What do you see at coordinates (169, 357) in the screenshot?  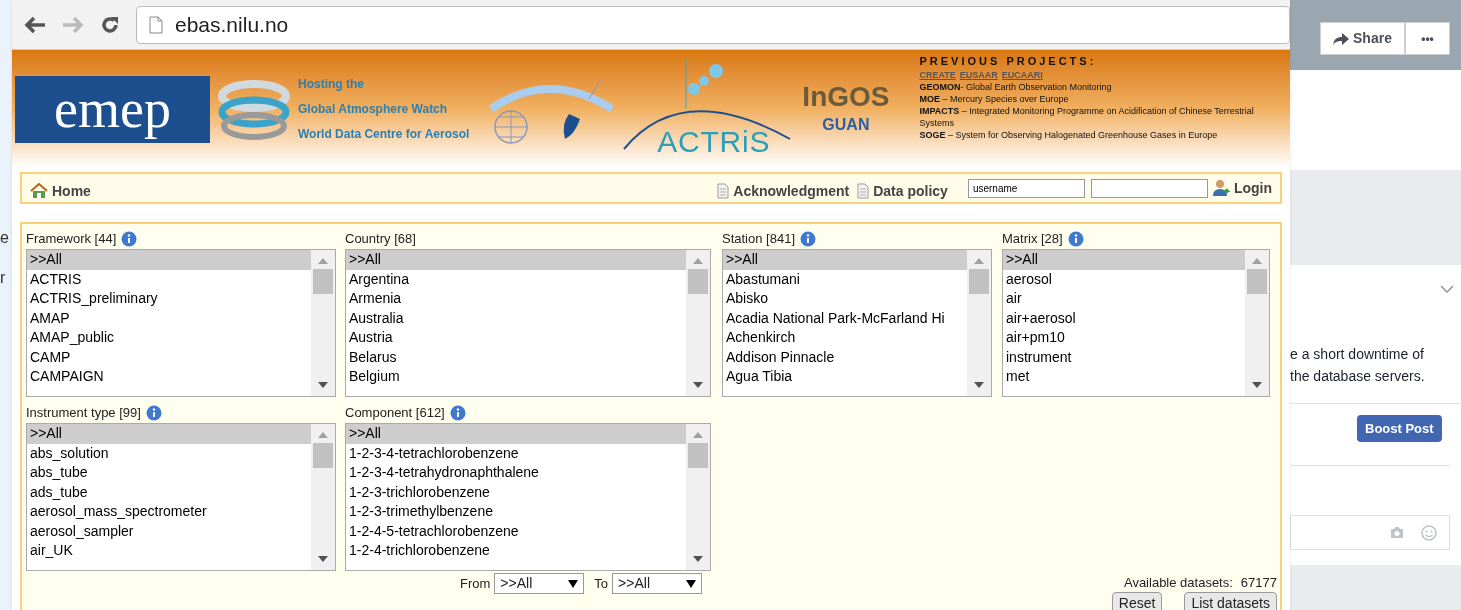 I see `list-option: CAMP` at bounding box center [169, 357].